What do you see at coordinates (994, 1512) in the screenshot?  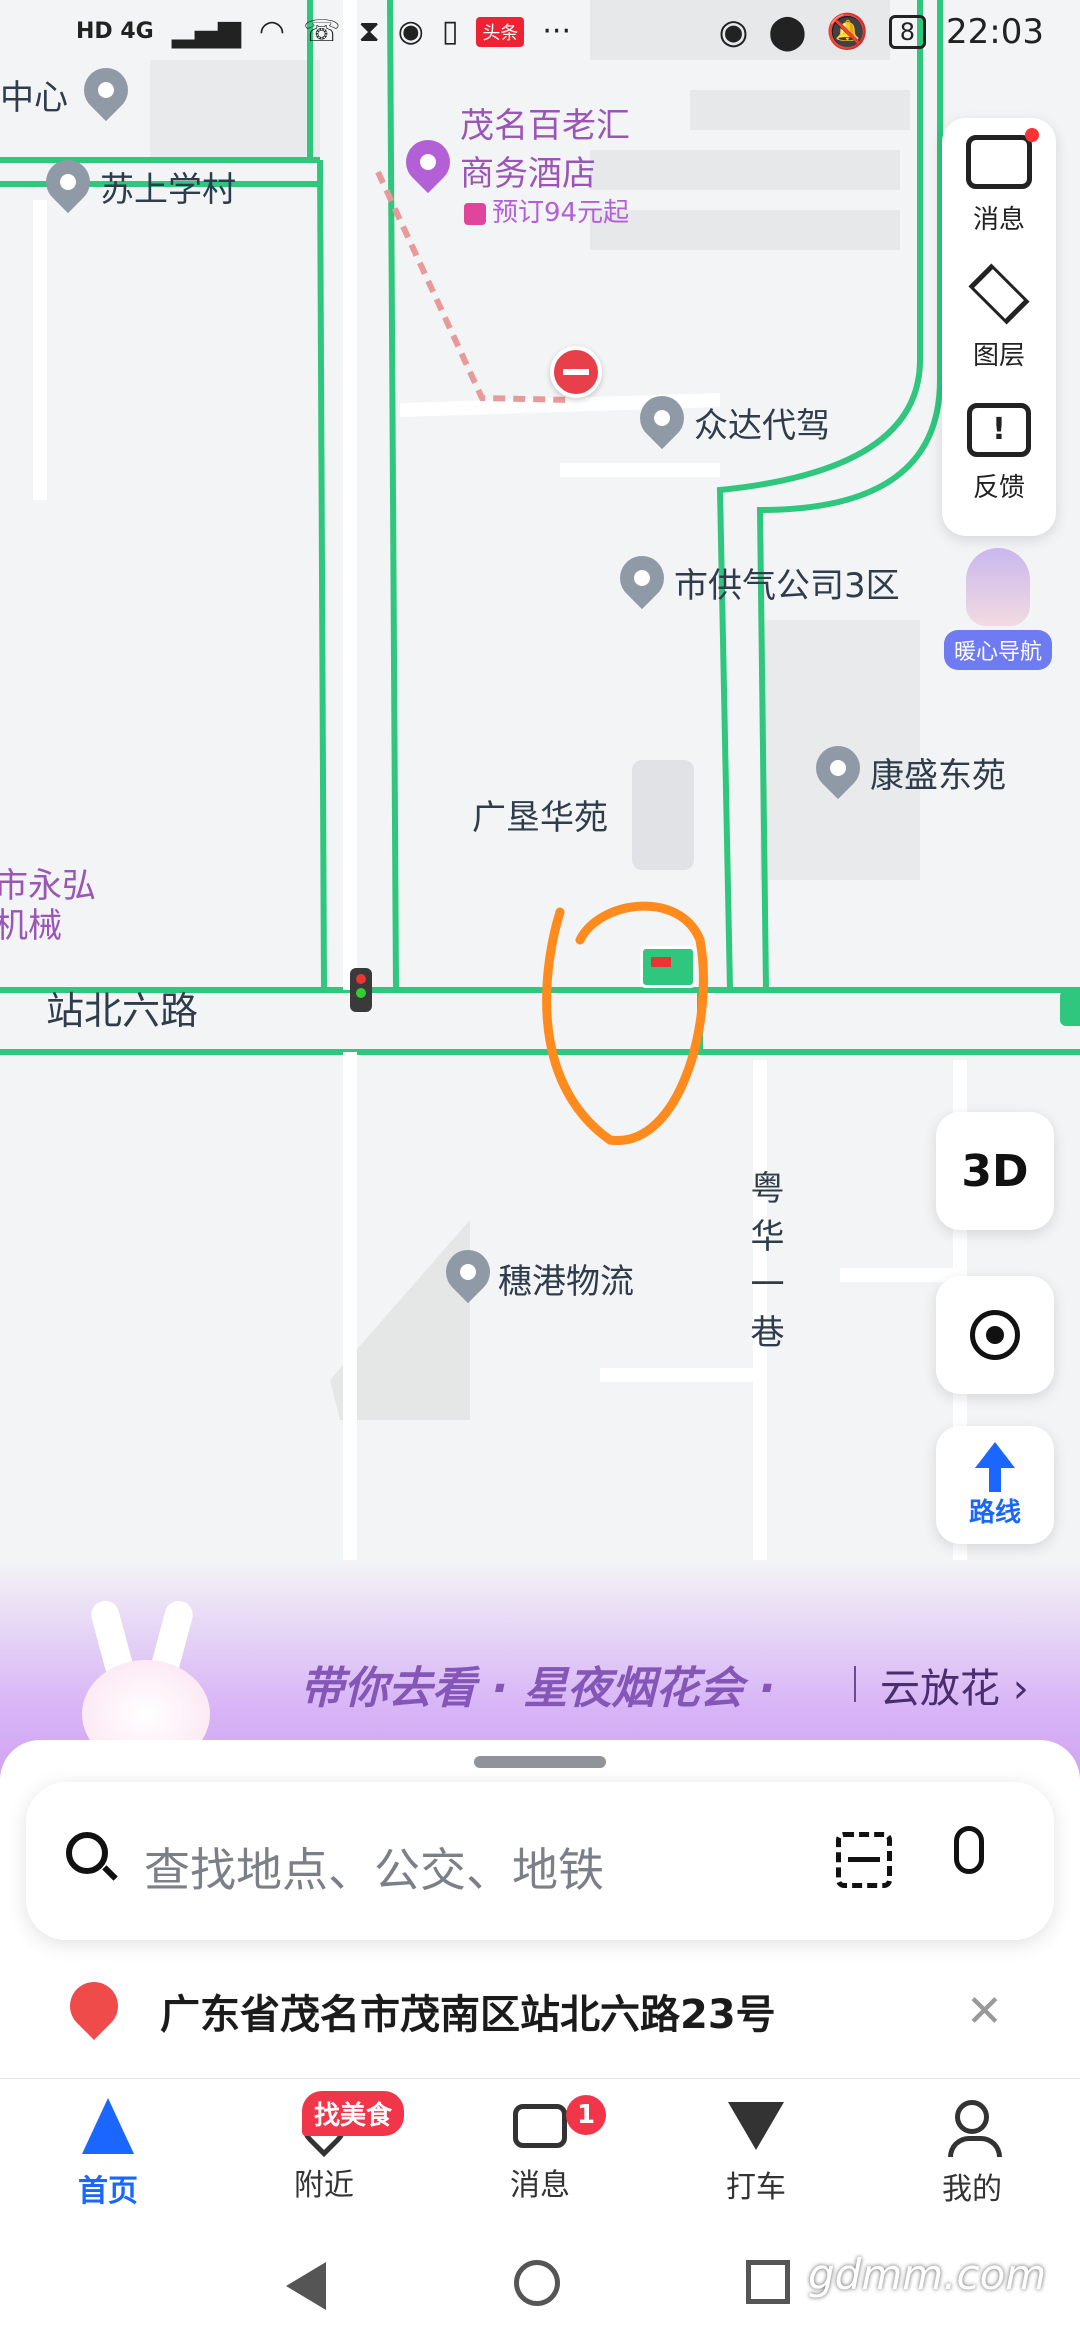 I see `route-label: 路线` at bounding box center [994, 1512].